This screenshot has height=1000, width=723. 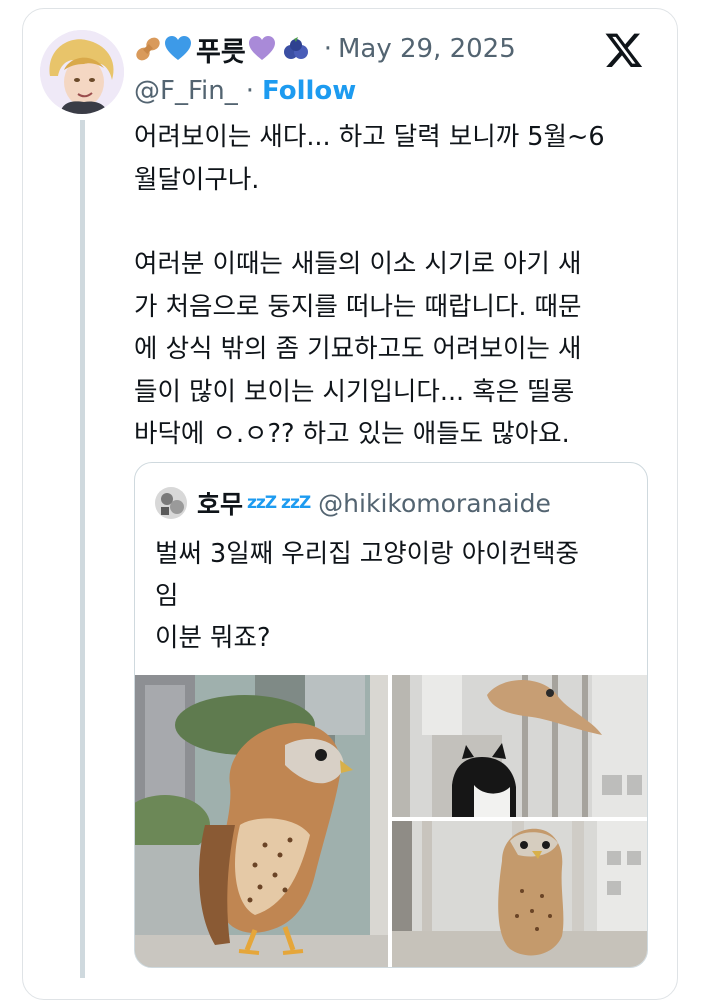 What do you see at coordinates (82, 549) in the screenshot?
I see `thread-line` at bounding box center [82, 549].